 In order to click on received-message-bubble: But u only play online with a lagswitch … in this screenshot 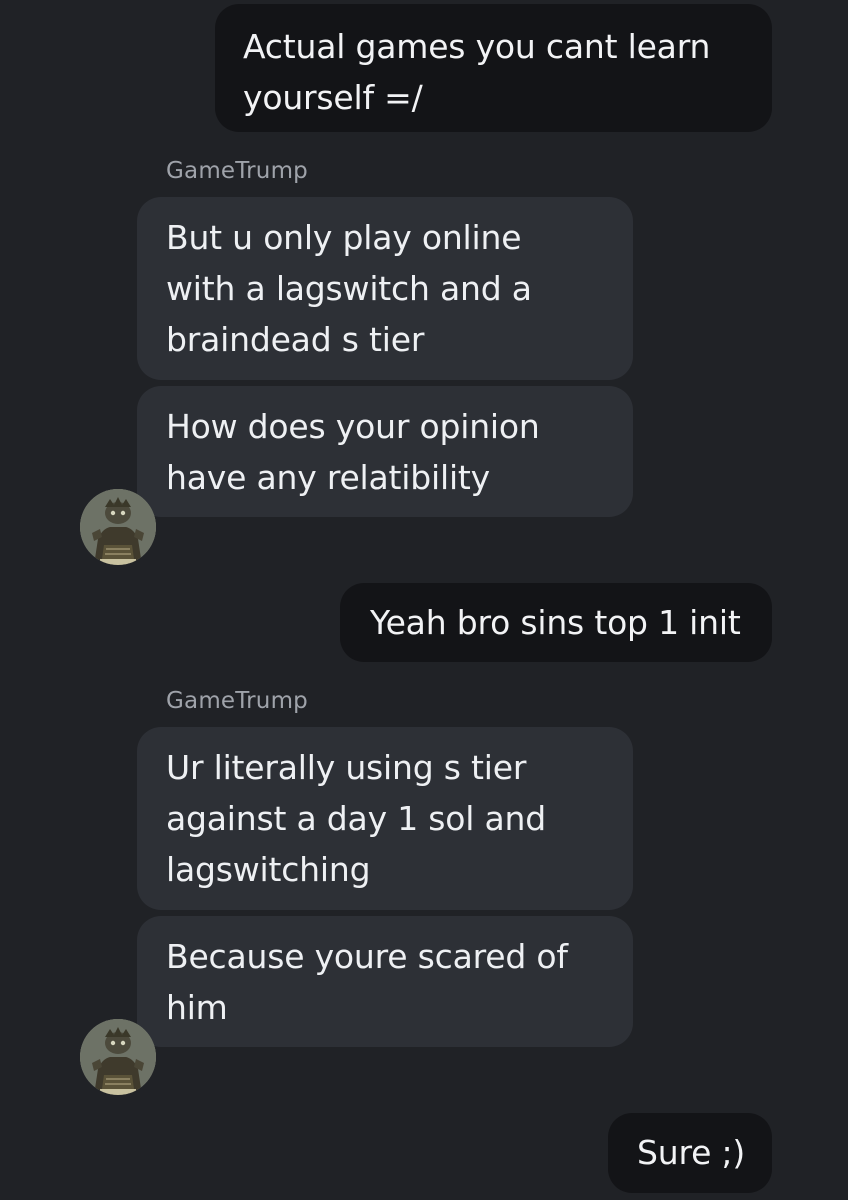, I will do `click(385, 288)`.